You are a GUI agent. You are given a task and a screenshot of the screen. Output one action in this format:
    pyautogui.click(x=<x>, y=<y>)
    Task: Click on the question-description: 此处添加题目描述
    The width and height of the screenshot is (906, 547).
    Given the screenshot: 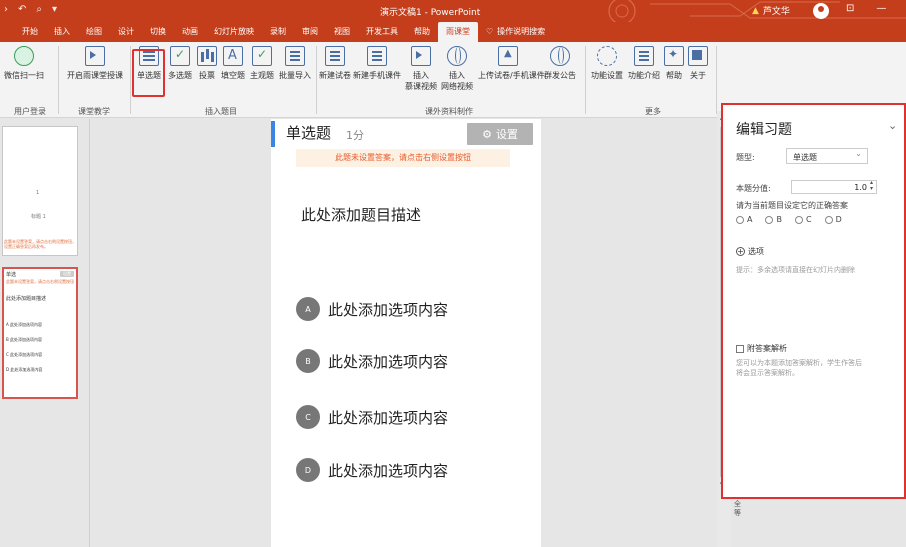 What is the action you would take?
    pyautogui.click(x=361, y=214)
    